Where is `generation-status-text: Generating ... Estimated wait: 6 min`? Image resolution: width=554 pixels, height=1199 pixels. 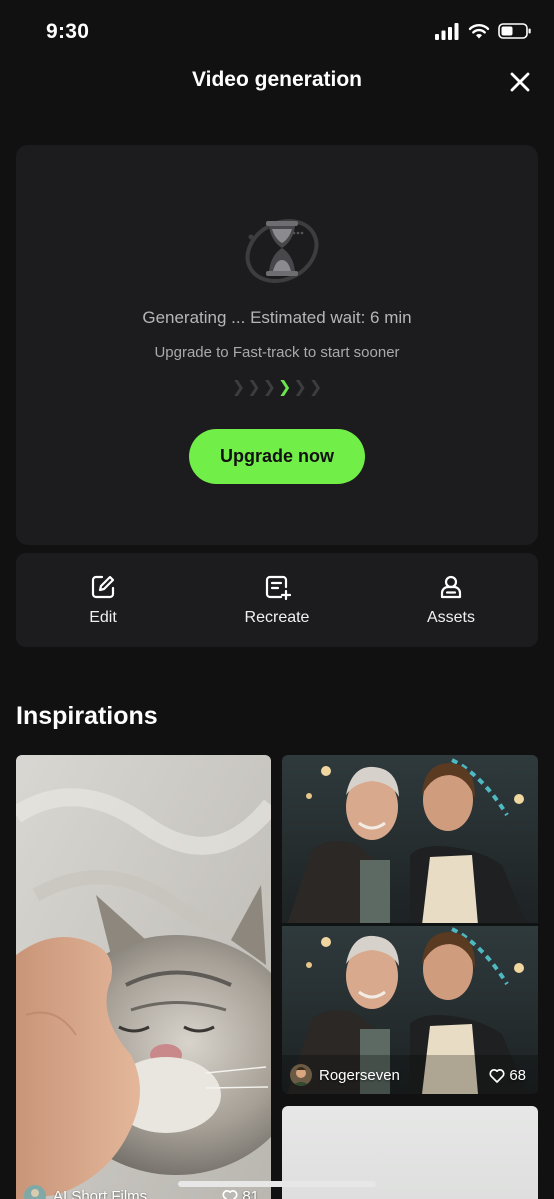
generation-status-text: Generating ... Estimated wait: 6 min is located at coordinates (277, 317).